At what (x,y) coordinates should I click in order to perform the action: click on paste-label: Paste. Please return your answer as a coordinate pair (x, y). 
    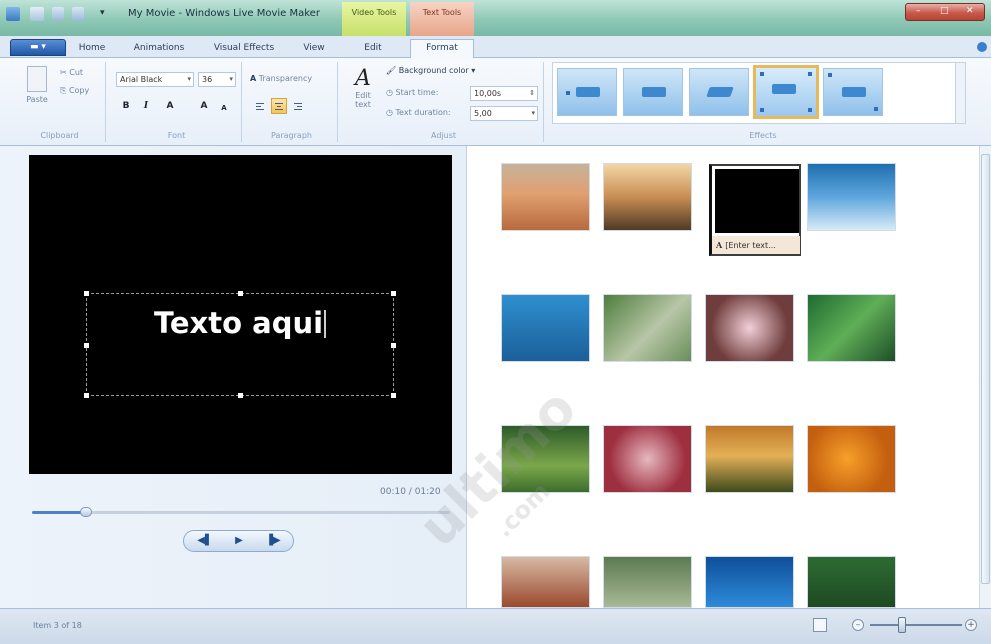
    Looking at the image, I should click on (37, 99).